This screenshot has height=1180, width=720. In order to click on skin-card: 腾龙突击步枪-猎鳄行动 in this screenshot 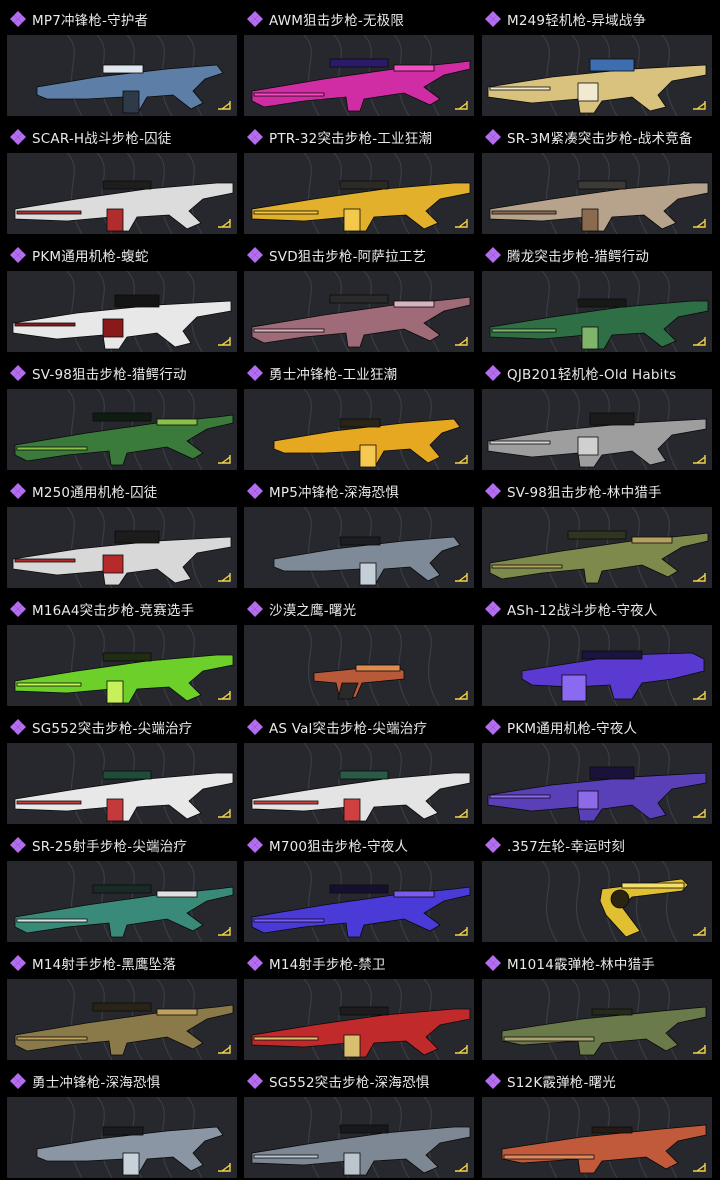, I will do `click(595, 296)`.